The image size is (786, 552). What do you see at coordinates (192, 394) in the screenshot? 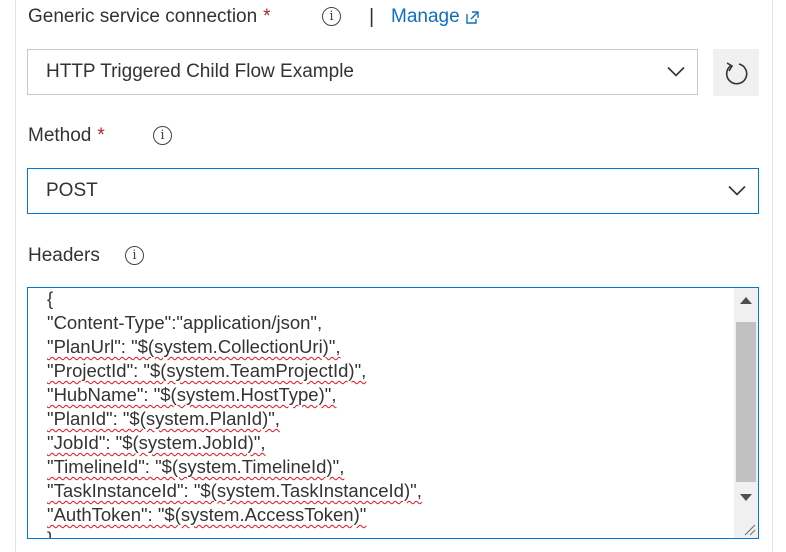
I see `code-line: "HubName": "$(system.HostType)",` at bounding box center [192, 394].